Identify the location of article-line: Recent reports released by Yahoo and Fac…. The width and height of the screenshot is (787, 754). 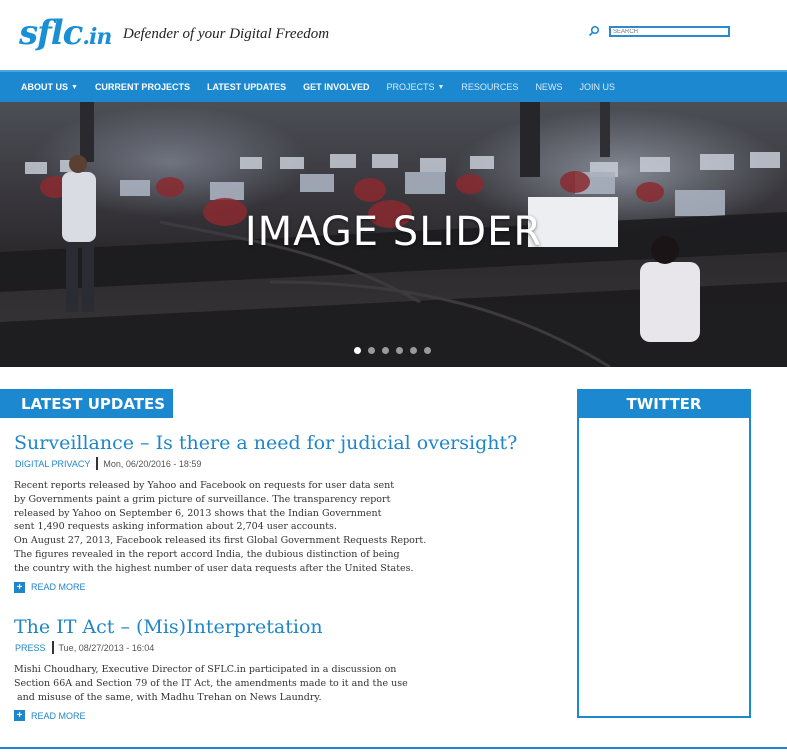
(204, 485).